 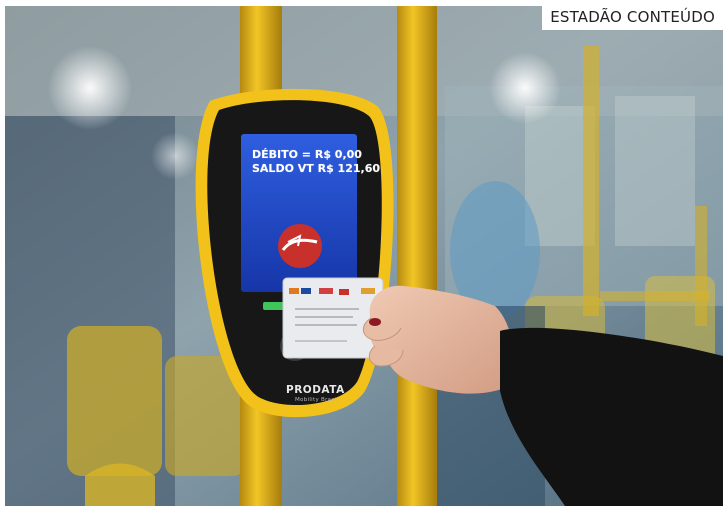 What do you see at coordinates (632, 17) in the screenshot?
I see `photo-credit: ESTADÃO CONTEÚDO` at bounding box center [632, 17].